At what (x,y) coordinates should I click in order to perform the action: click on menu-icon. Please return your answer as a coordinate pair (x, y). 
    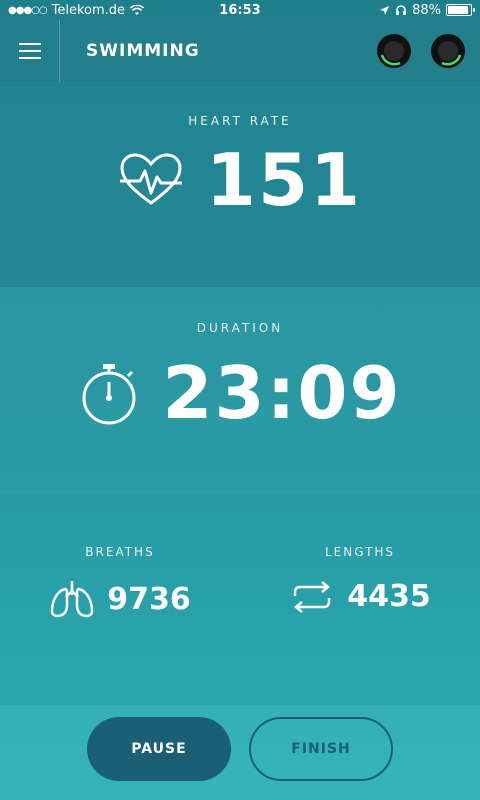
    Looking at the image, I should click on (29, 44).